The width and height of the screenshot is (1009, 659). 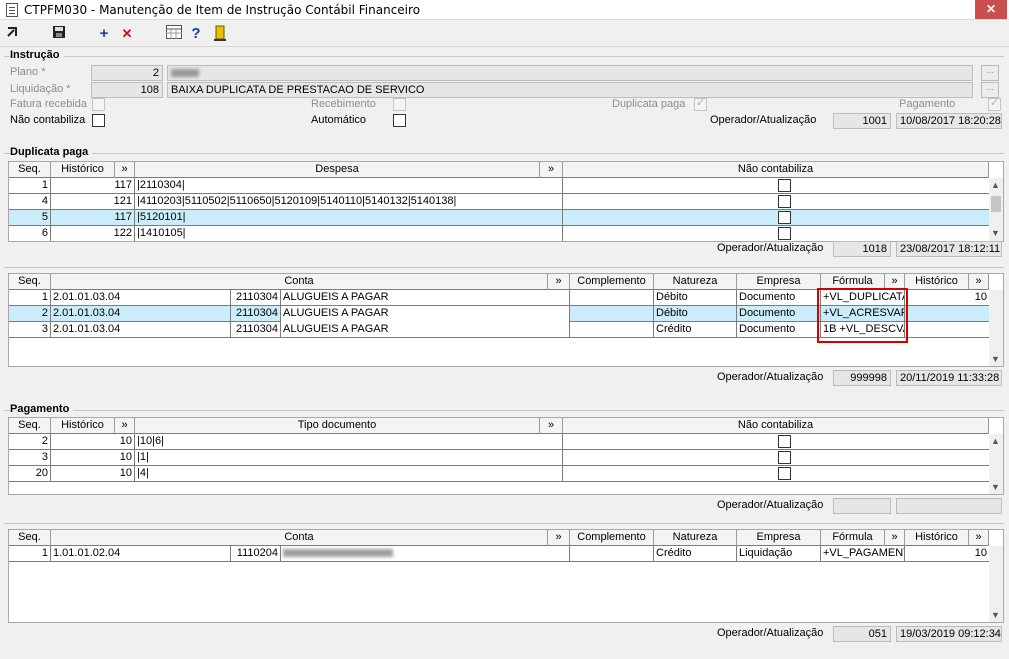 I want to click on expand-tipo-button: », so click(x=551, y=426).